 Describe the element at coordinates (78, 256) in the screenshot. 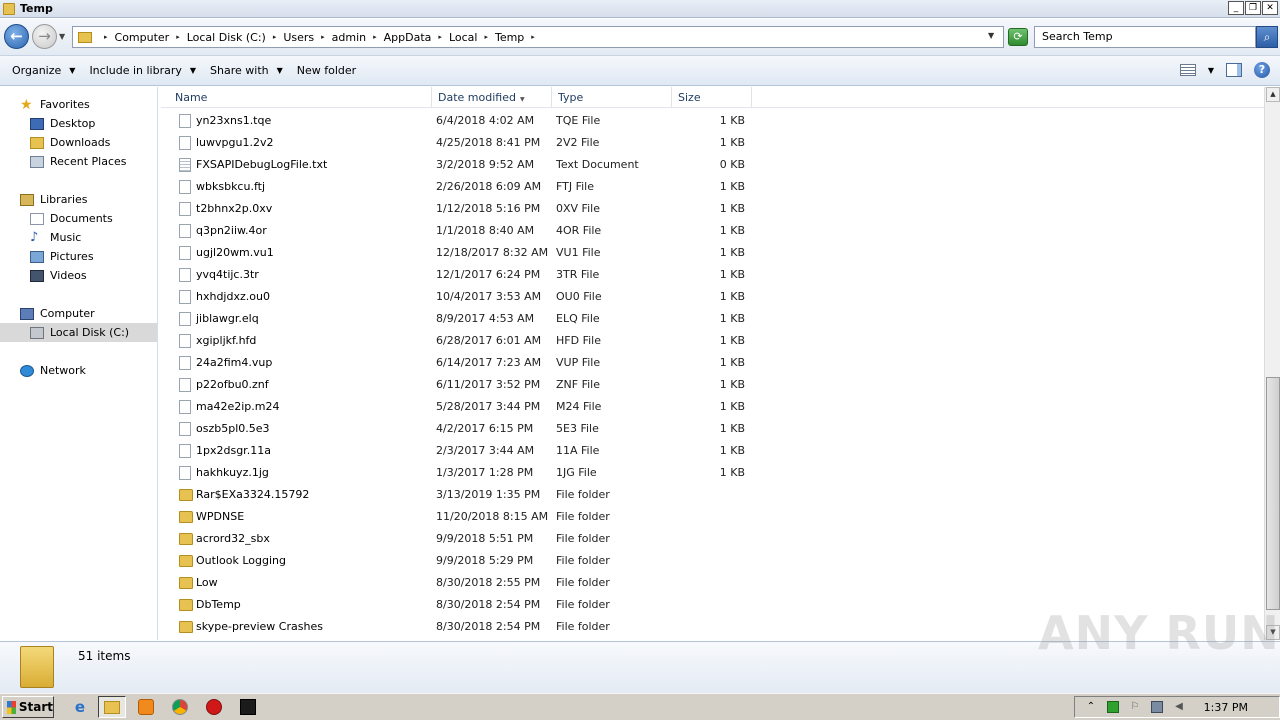

I see `nav-pictures: Pictures` at that location.